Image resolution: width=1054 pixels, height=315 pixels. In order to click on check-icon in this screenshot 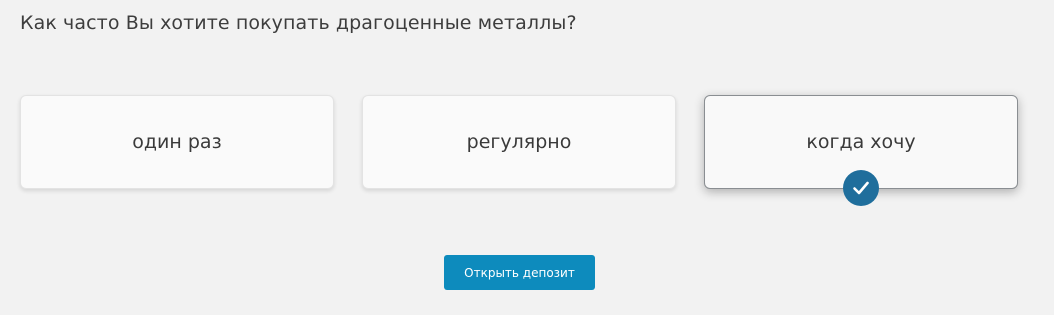, I will do `click(861, 188)`.